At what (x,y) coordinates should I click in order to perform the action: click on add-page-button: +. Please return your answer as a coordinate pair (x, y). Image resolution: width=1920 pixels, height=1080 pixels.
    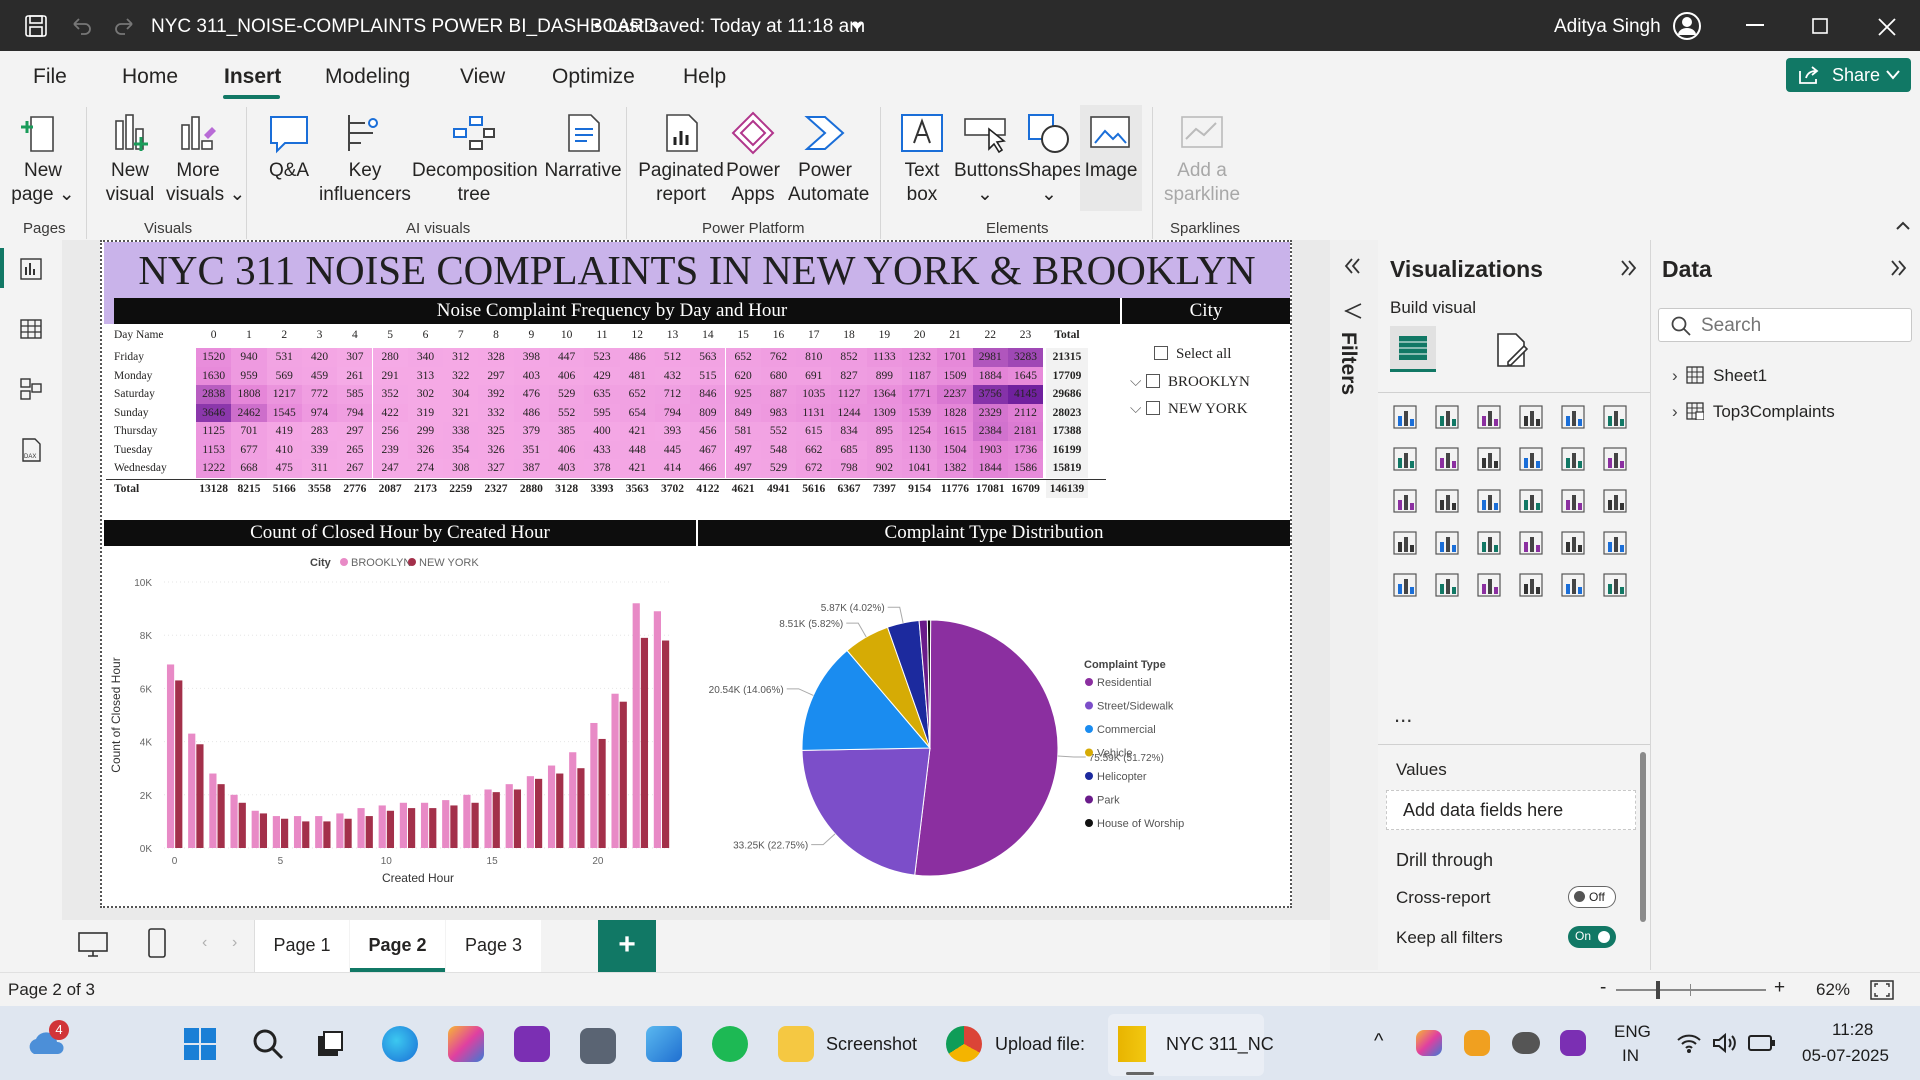
    Looking at the image, I should click on (627, 946).